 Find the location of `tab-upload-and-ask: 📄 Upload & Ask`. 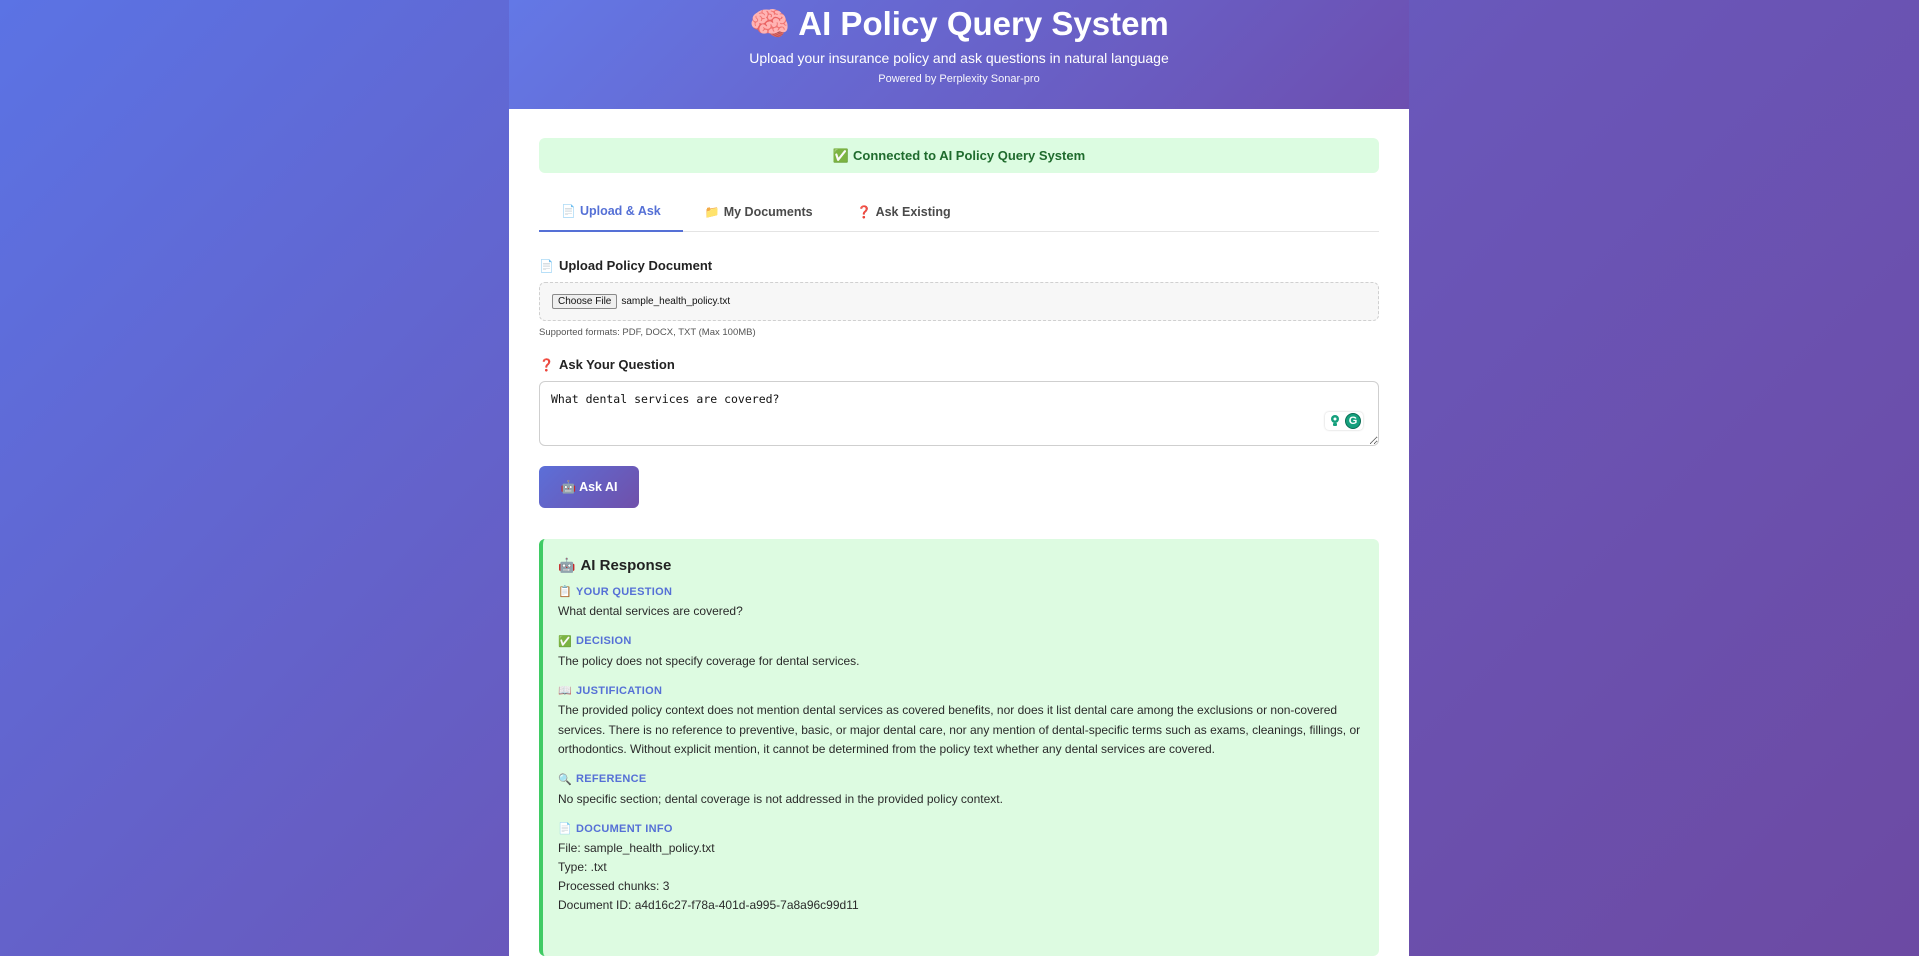

tab-upload-and-ask: 📄 Upload & Ask is located at coordinates (611, 211).